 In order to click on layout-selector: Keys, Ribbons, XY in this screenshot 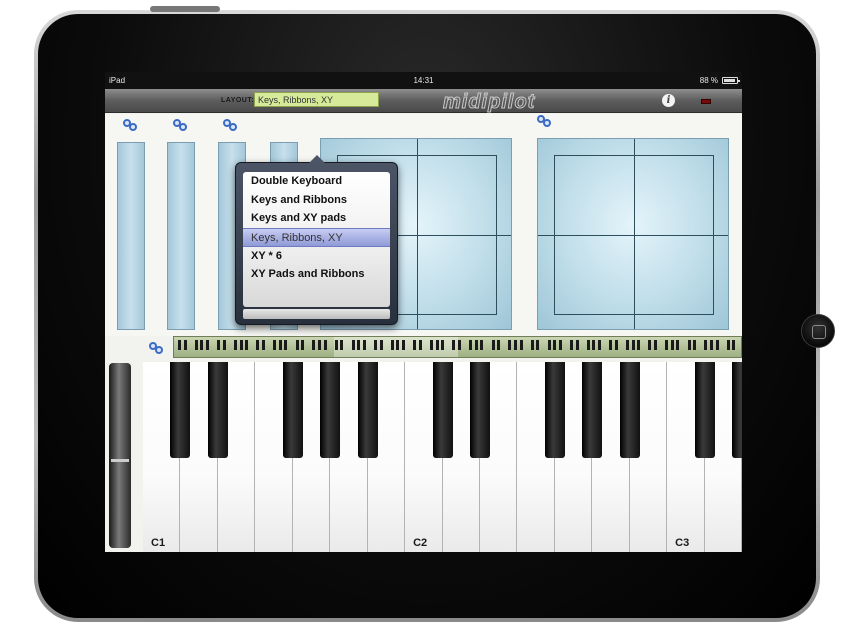, I will do `click(316, 99)`.